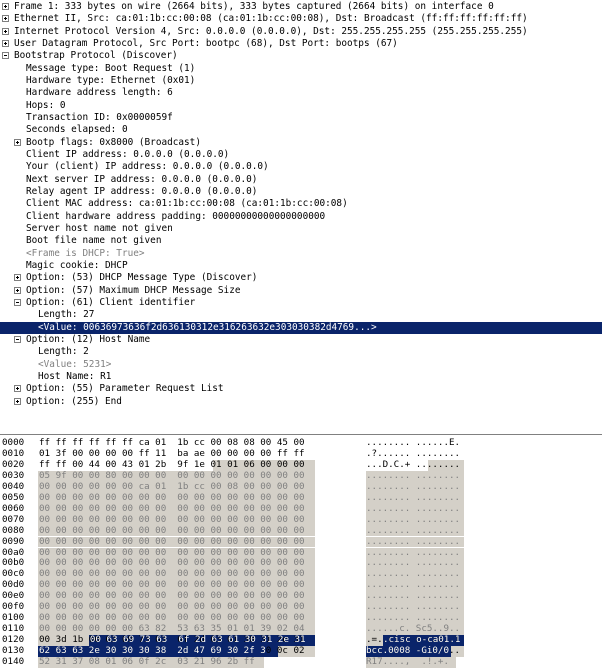 This screenshot has width=602, height=668. I want to click on tree-row: Hardware address length: 6, so click(301, 93).